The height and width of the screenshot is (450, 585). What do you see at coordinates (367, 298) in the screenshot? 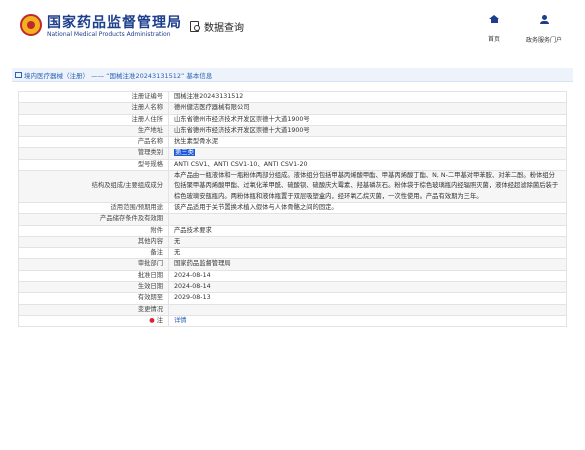
I see `row-value: 2029-08-13` at bounding box center [367, 298].